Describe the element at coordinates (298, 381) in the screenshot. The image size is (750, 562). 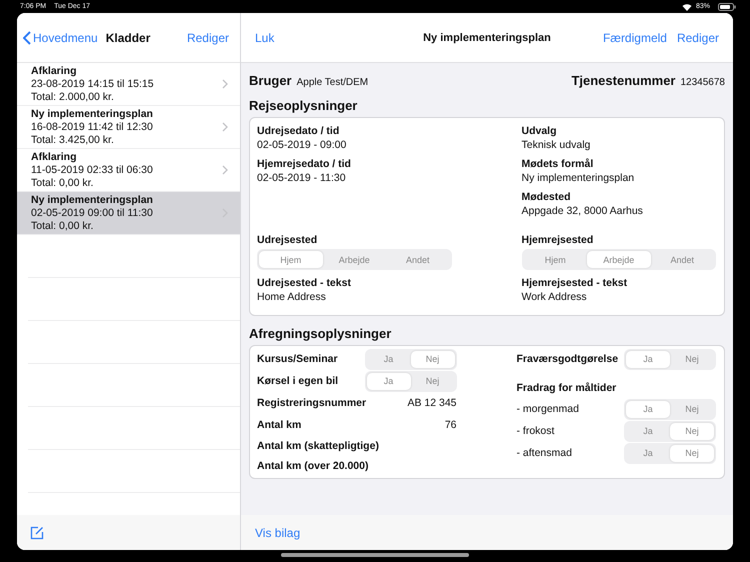
I see `setting-label: Kørsel i egen bil` at that location.